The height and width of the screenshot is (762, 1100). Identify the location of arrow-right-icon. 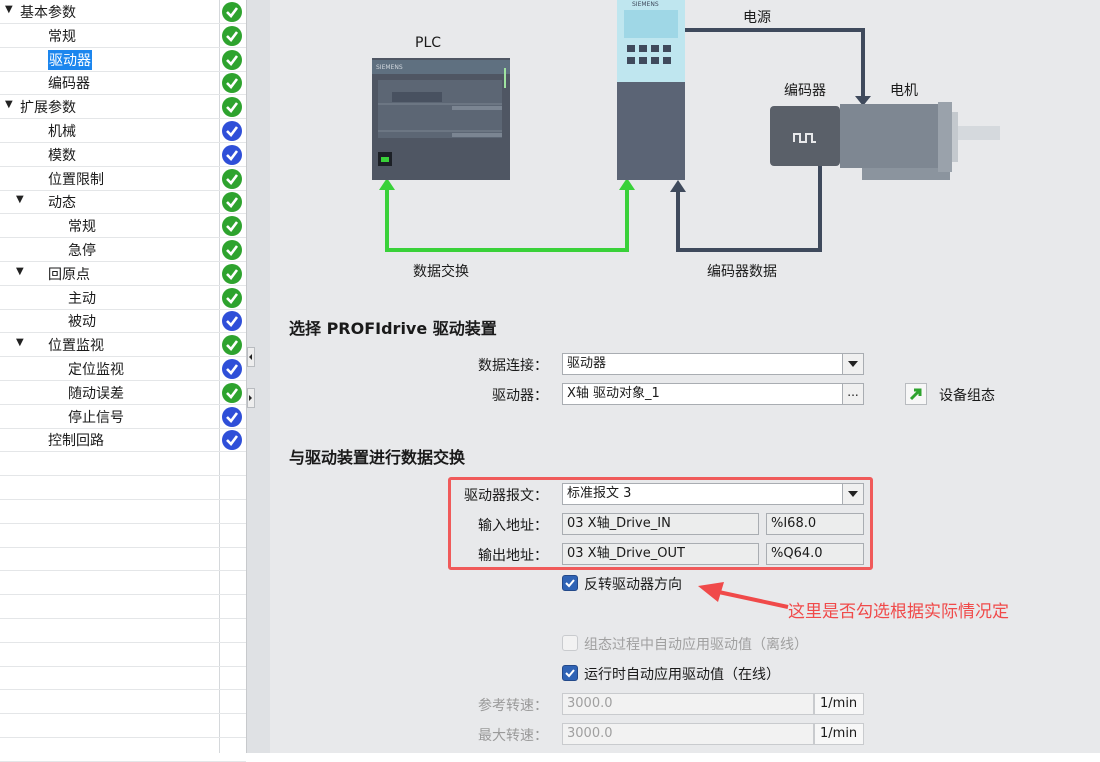
(250, 398).